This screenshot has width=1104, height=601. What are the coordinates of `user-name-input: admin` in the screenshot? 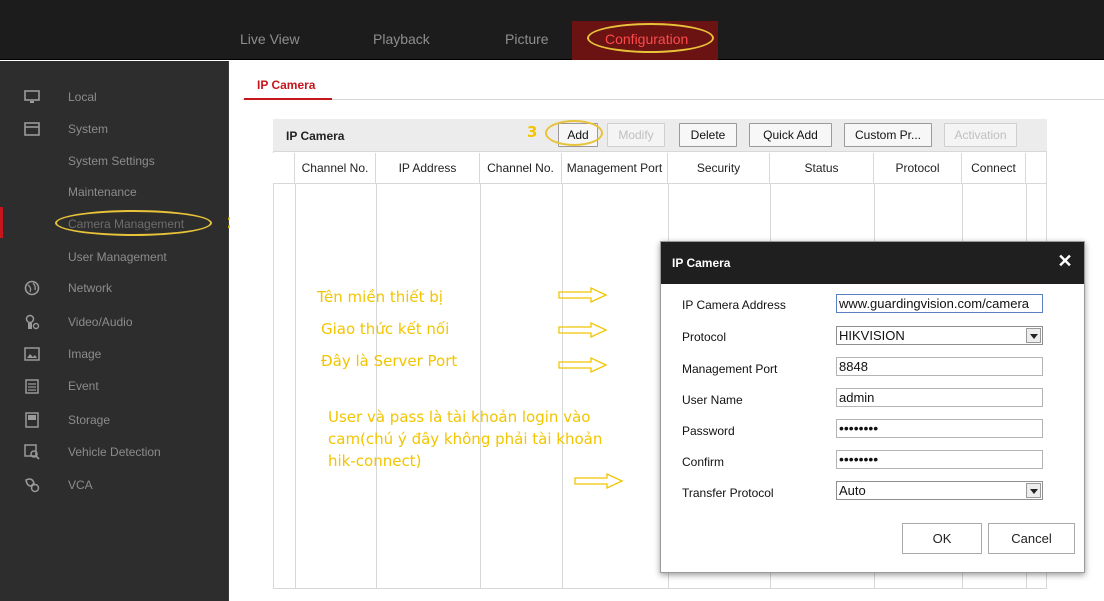 It's located at (939, 397).